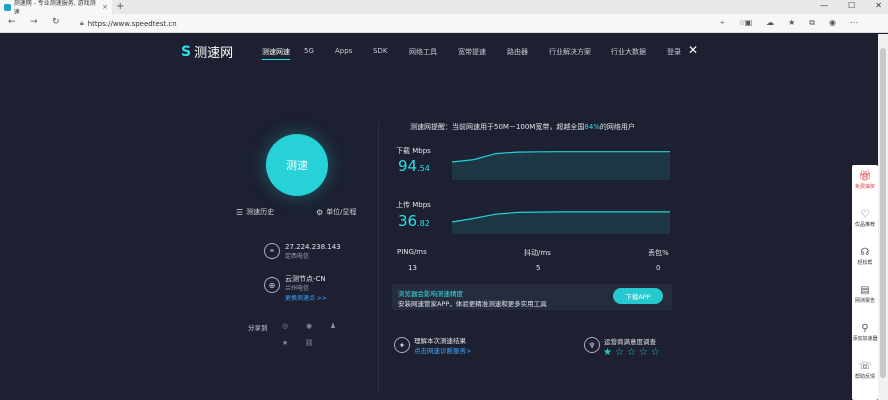 Image resolution: width=888 pixels, height=400 pixels. Describe the element at coordinates (7, 7) in the screenshot. I see `site-favicon-icon` at that location.